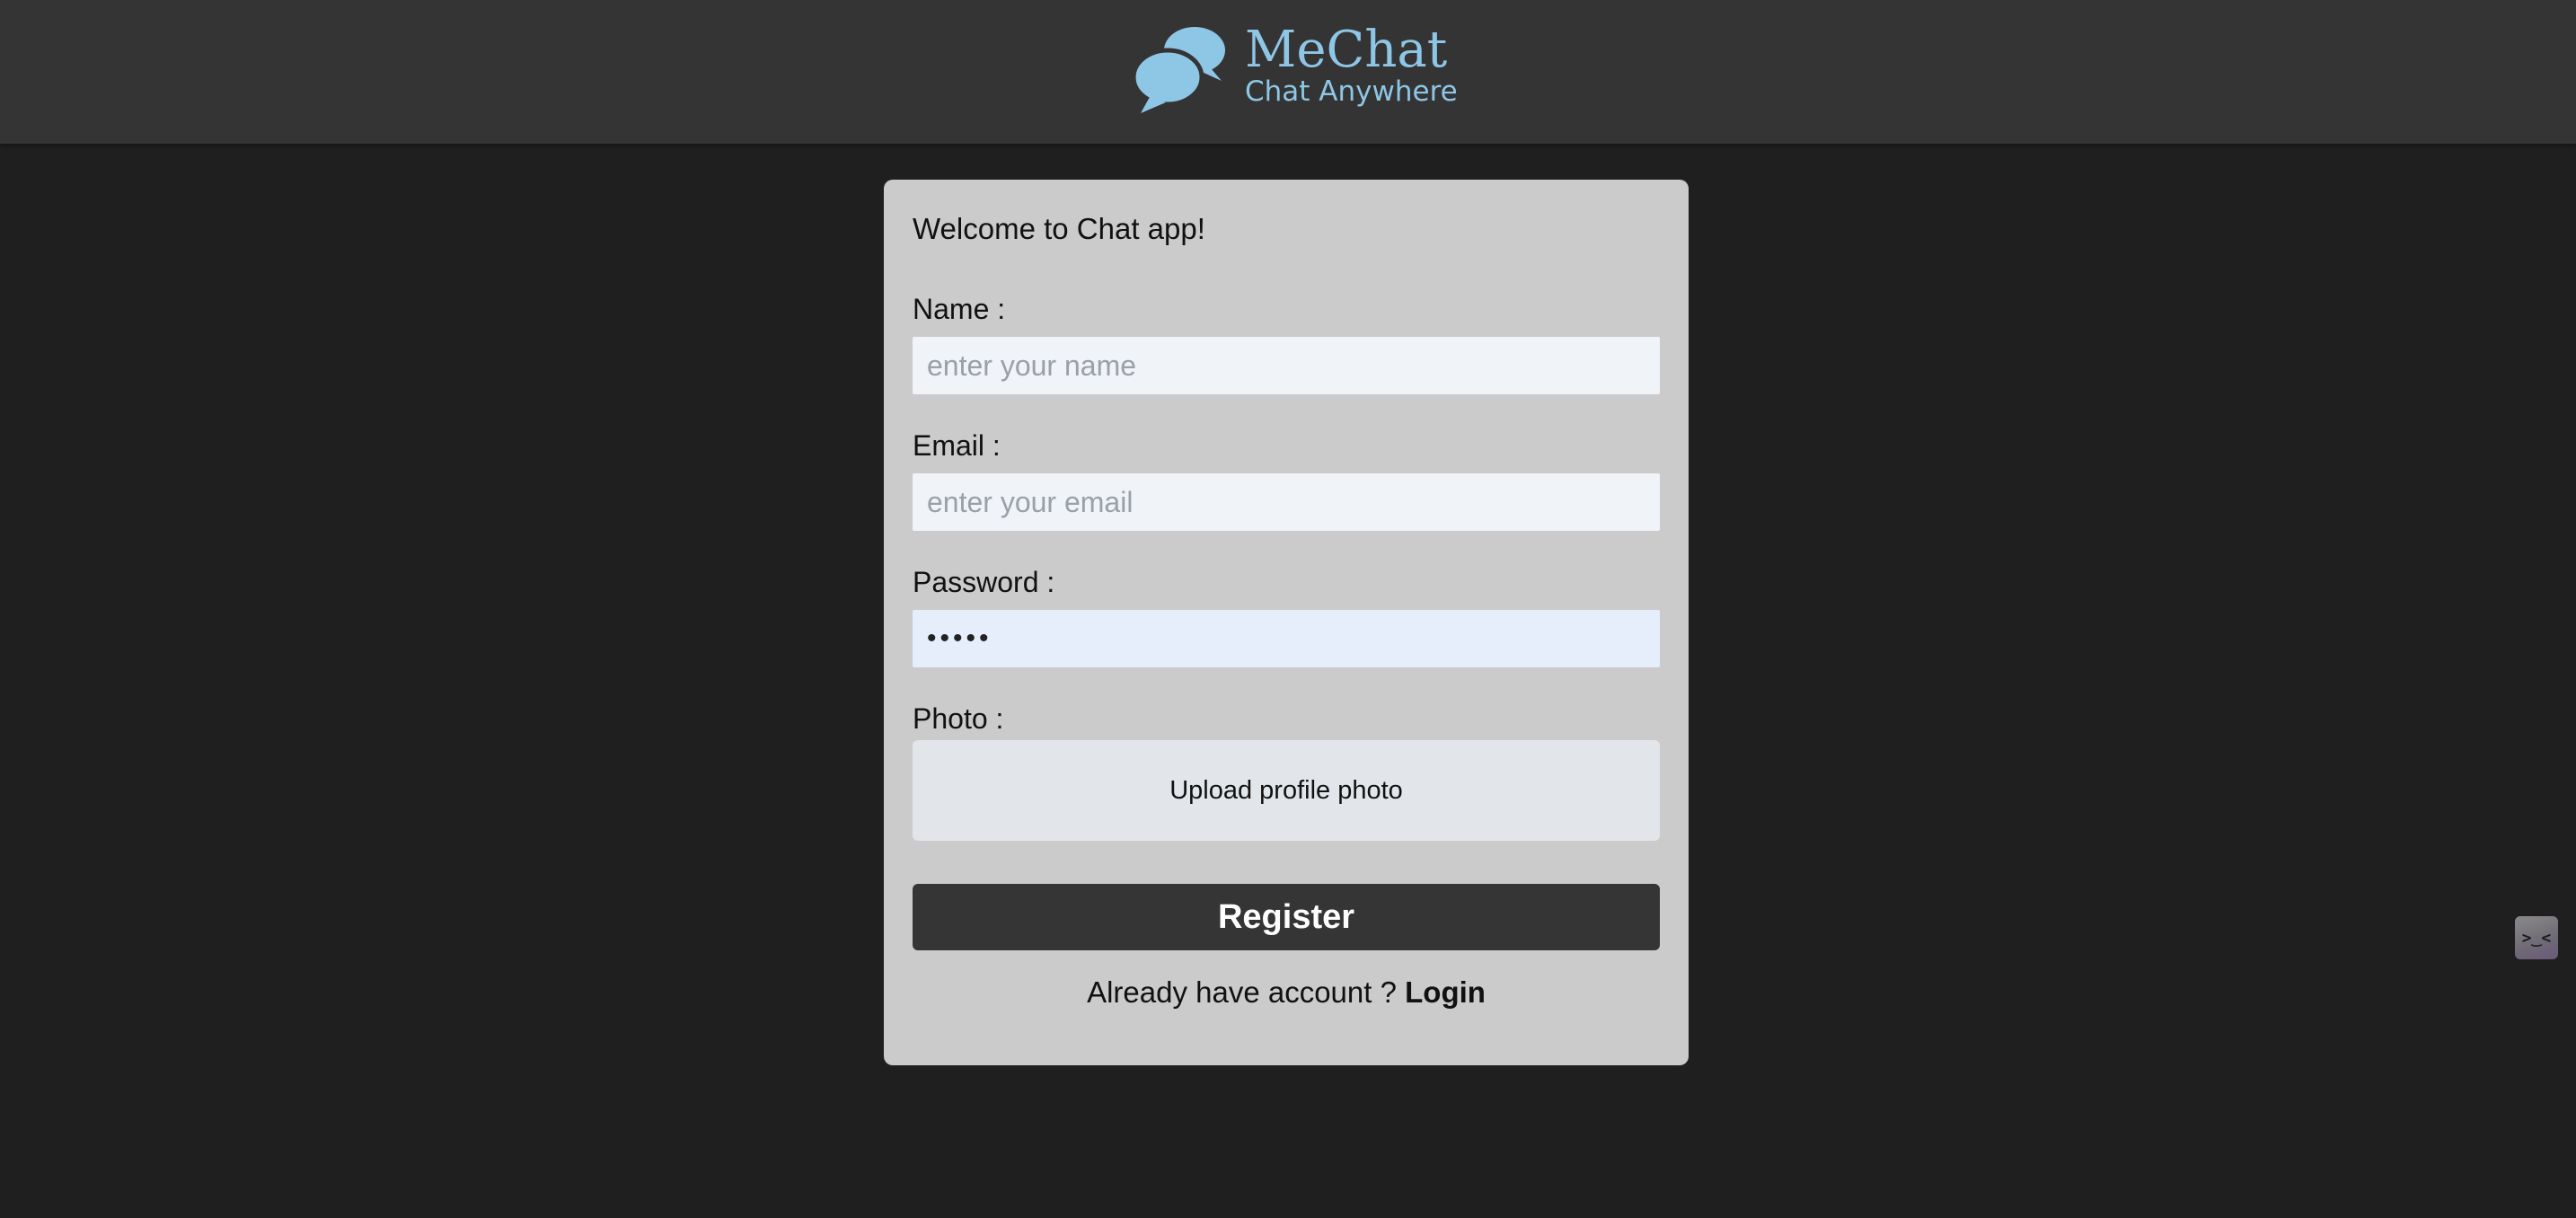  Describe the element at coordinates (1286, 502) in the screenshot. I see `email-input` at that location.